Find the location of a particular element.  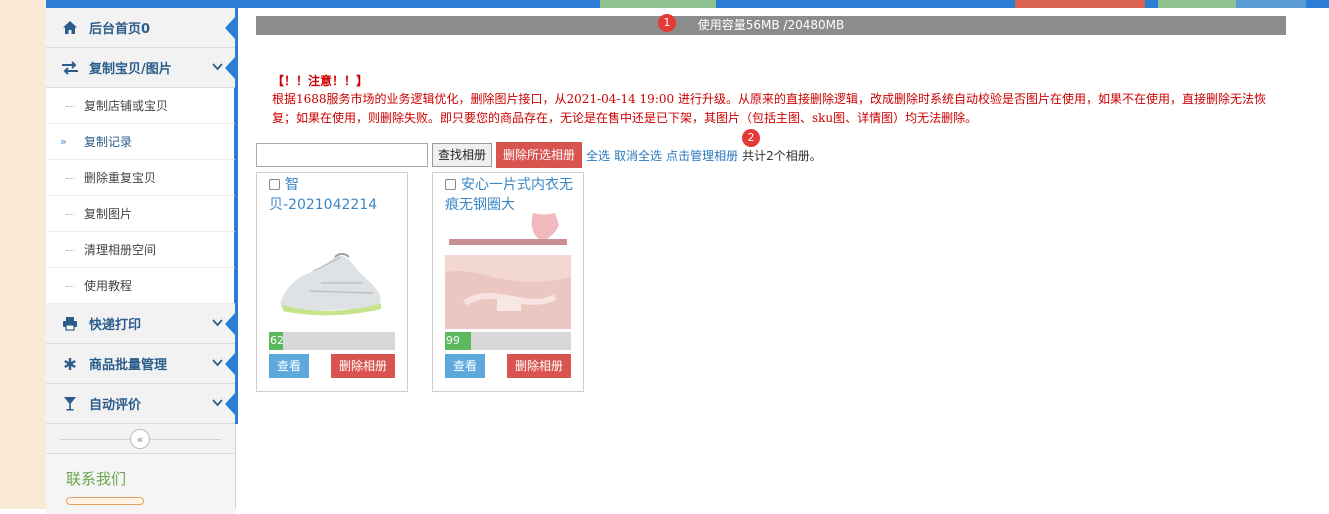

album-title: 智贝-2021042214 is located at coordinates (332, 193).